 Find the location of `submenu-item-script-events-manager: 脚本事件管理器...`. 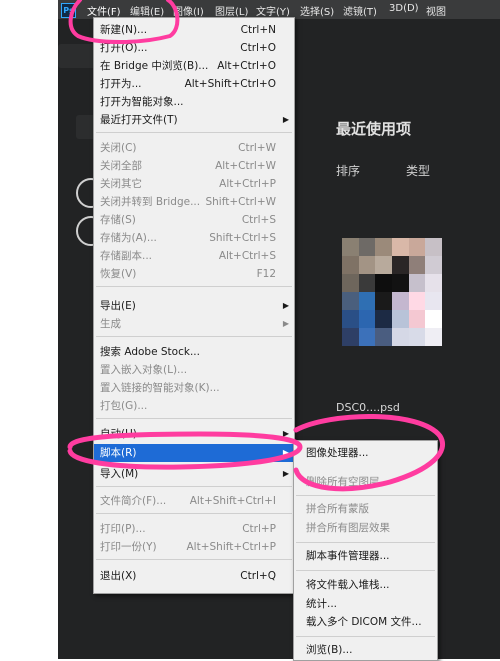

submenu-item-script-events-manager: 脚本事件管理器... is located at coordinates (365, 556).